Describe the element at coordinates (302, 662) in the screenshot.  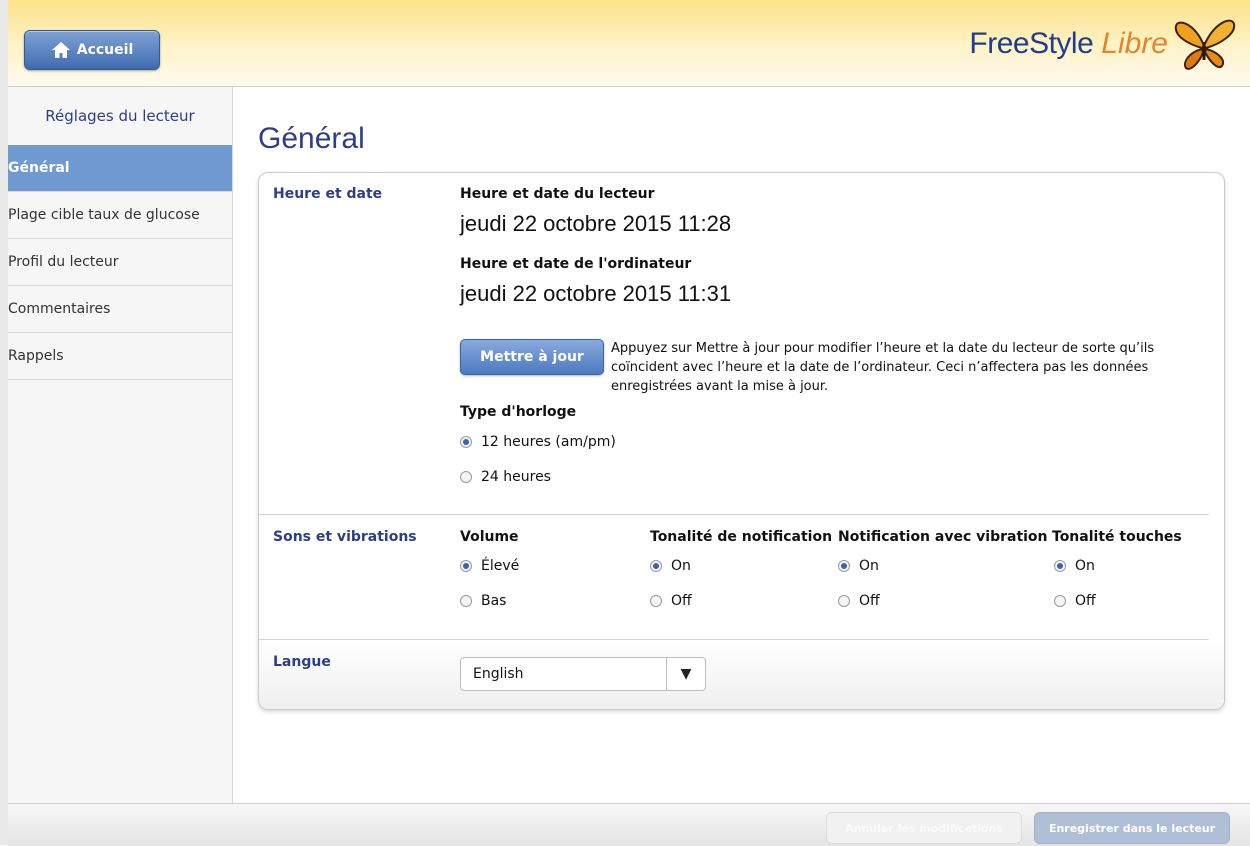
I see `section-label-language: Langue` at that location.